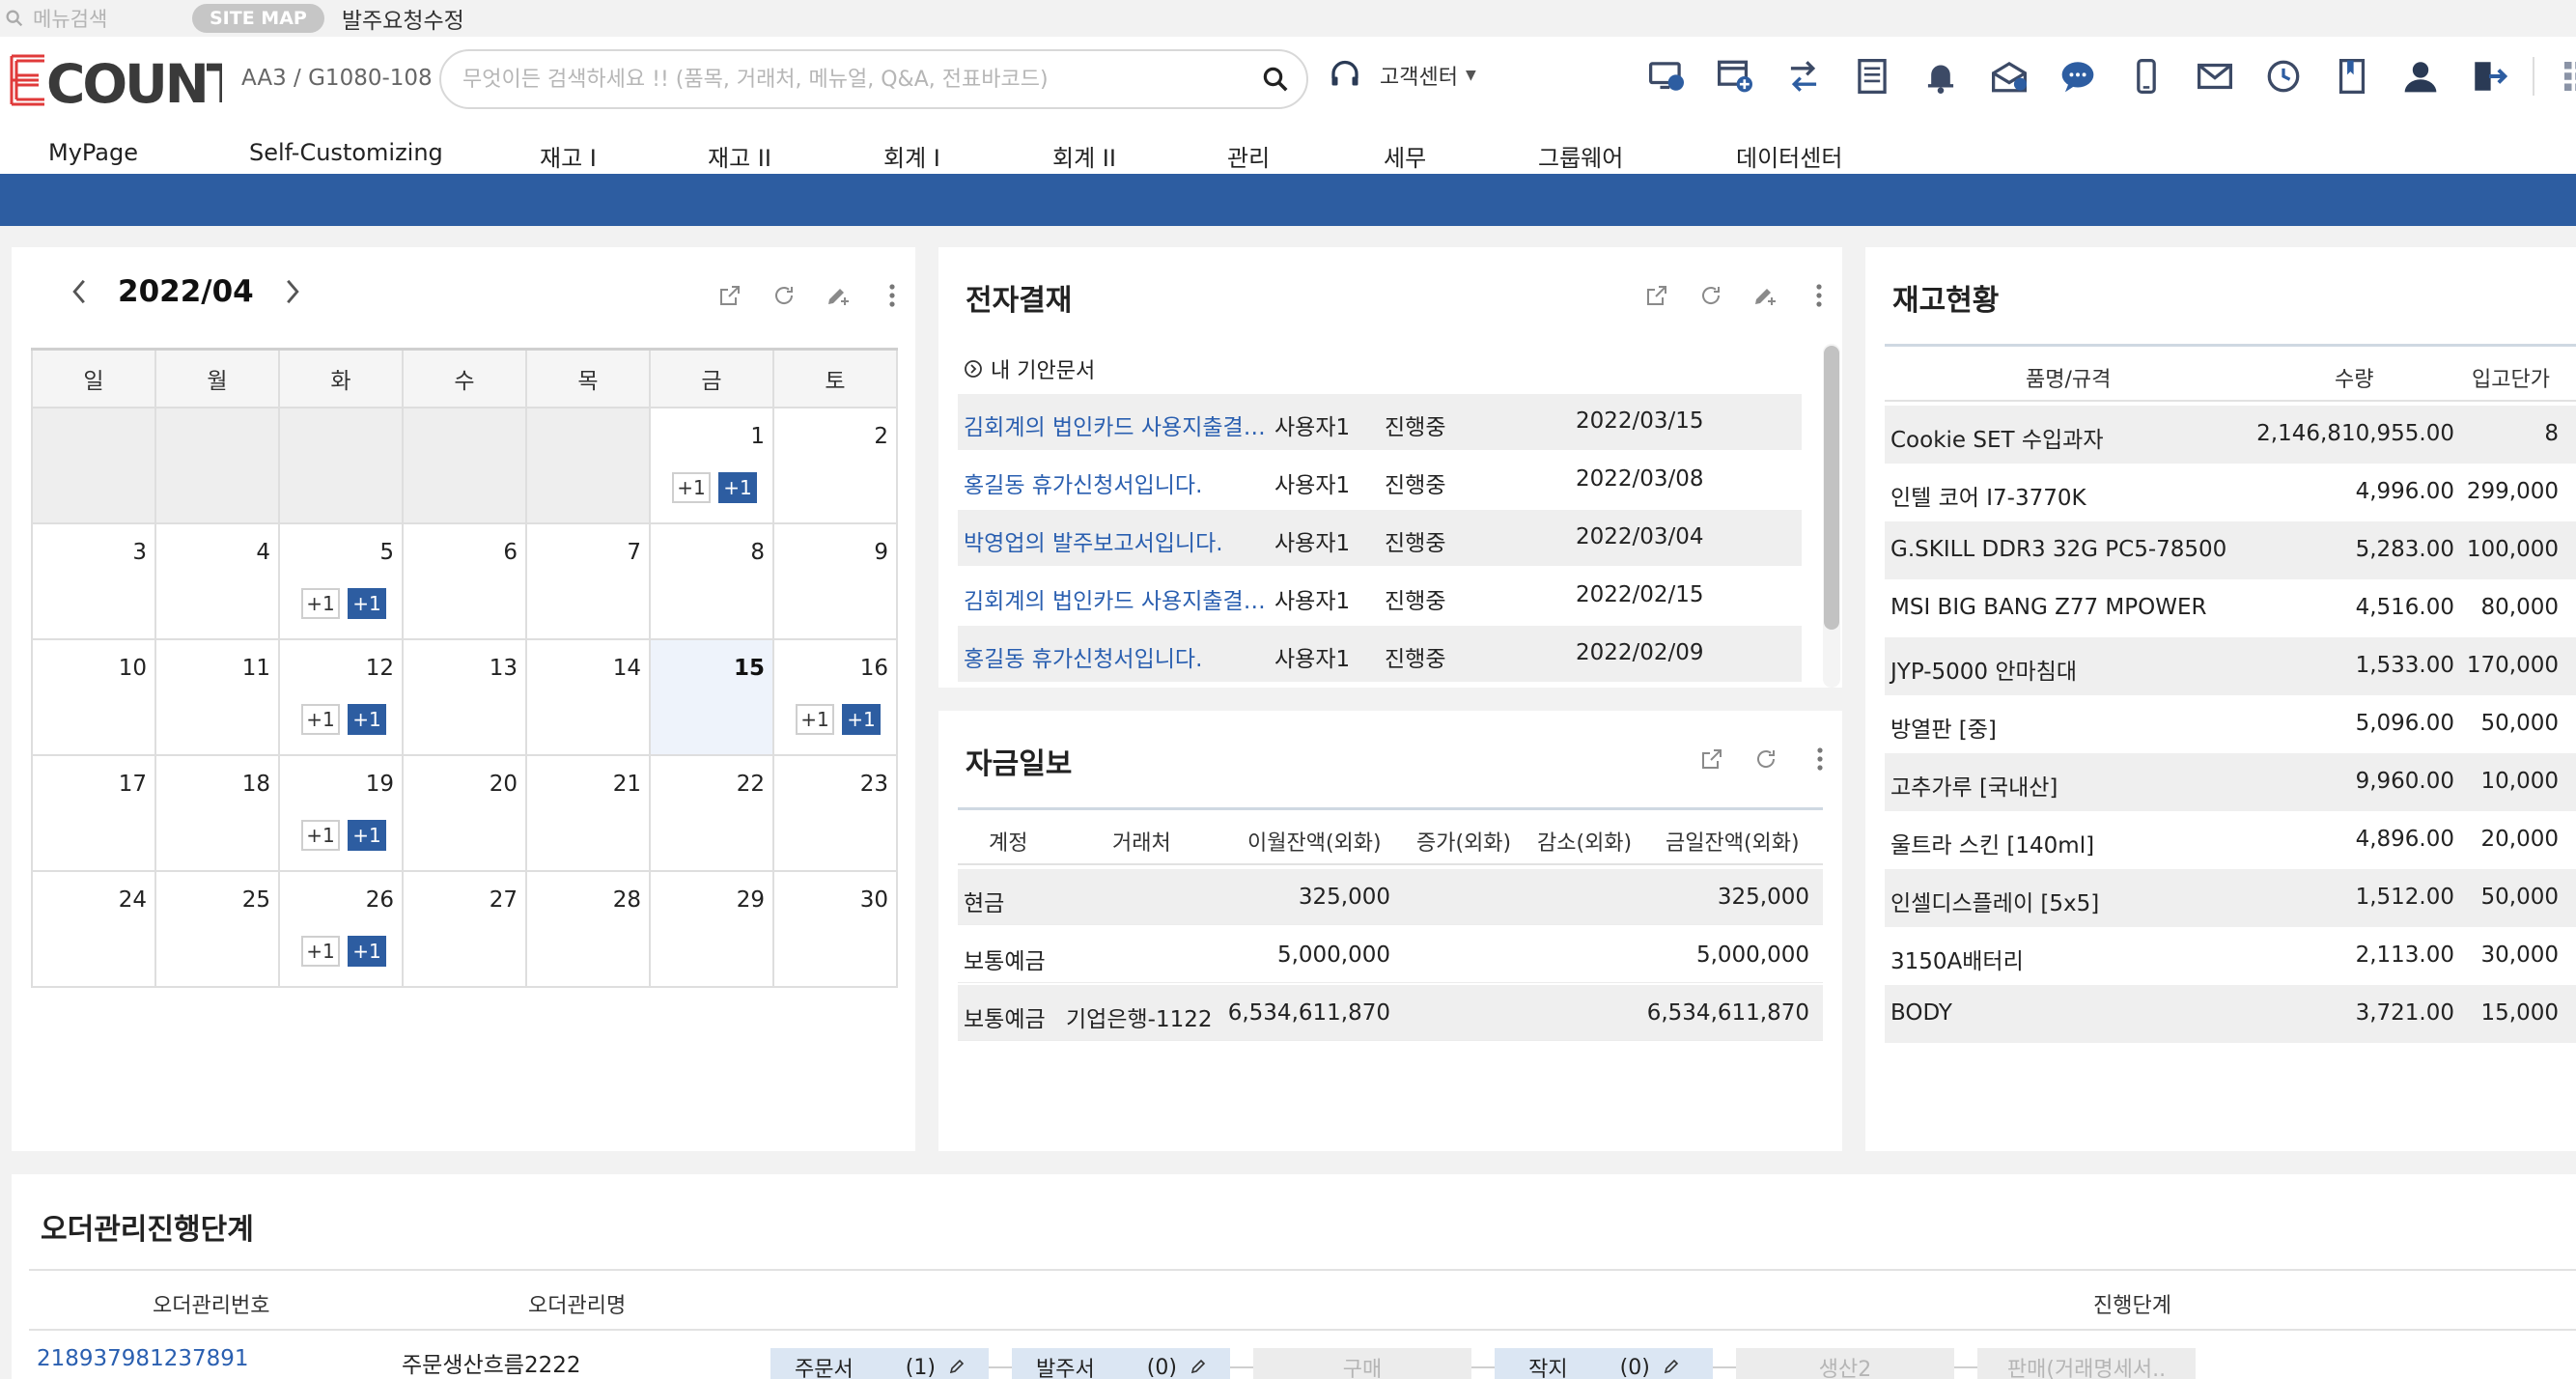 The image size is (2576, 1379). I want to click on nav-mypage: MyPage, so click(93, 152).